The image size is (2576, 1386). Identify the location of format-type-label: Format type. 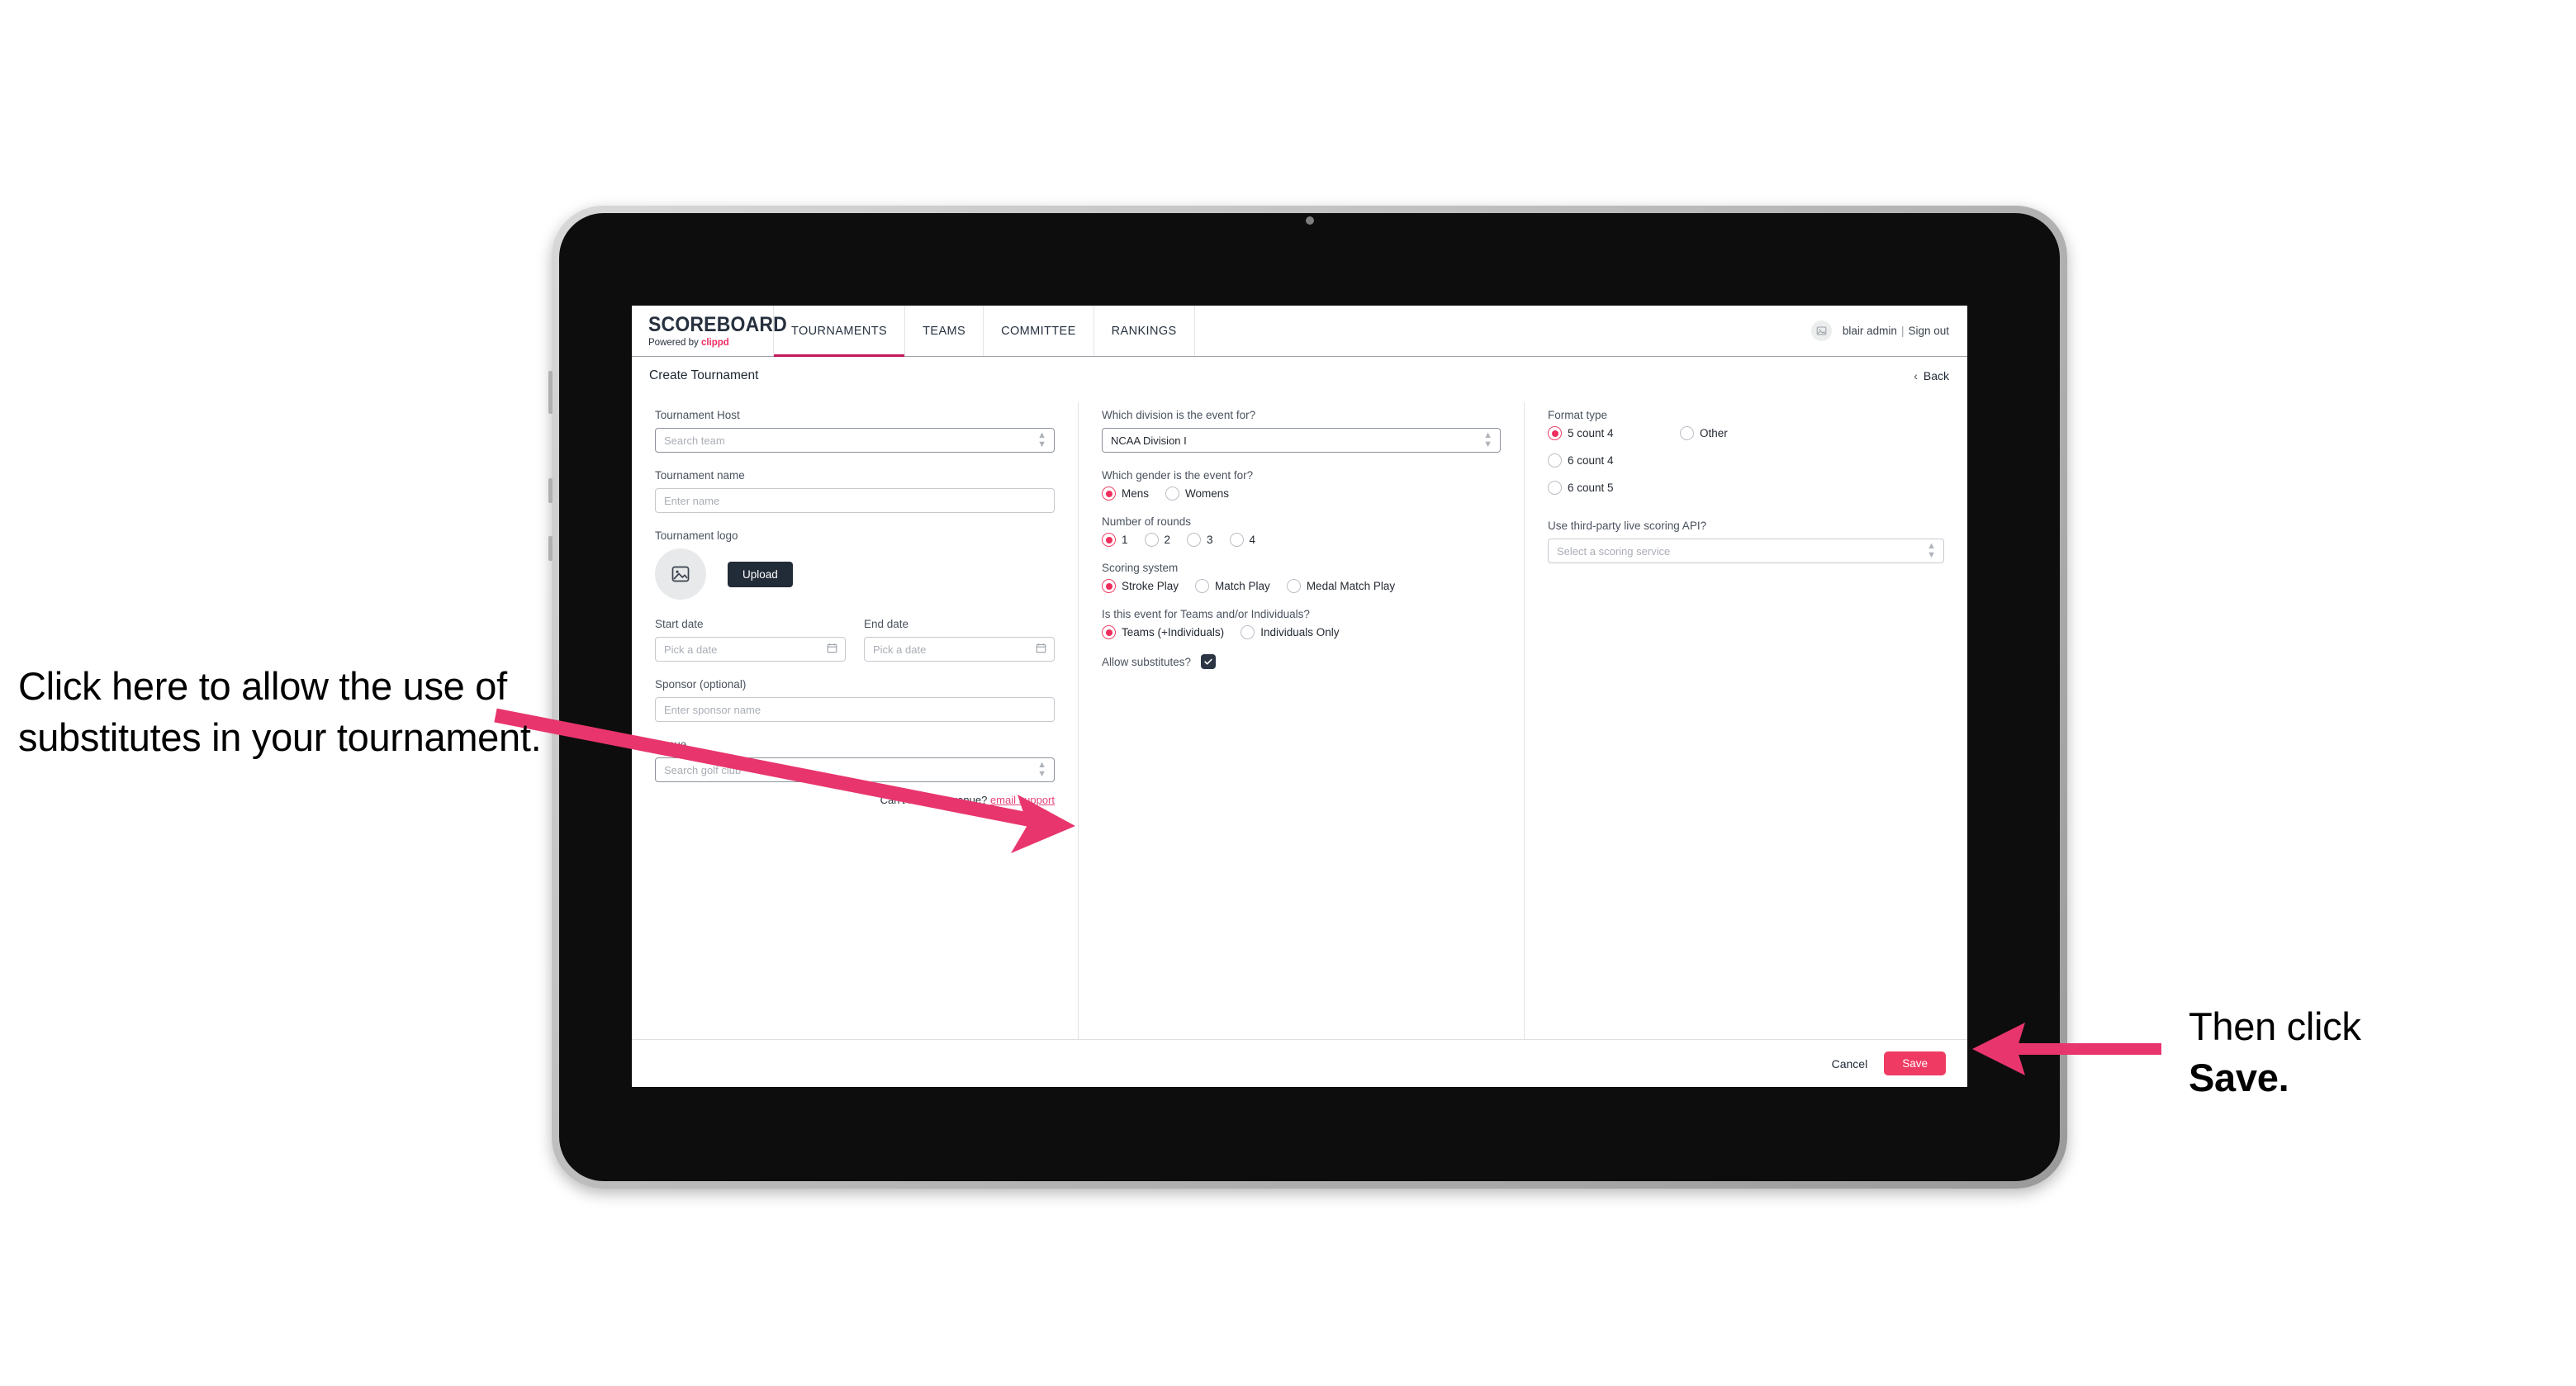
(1578, 415).